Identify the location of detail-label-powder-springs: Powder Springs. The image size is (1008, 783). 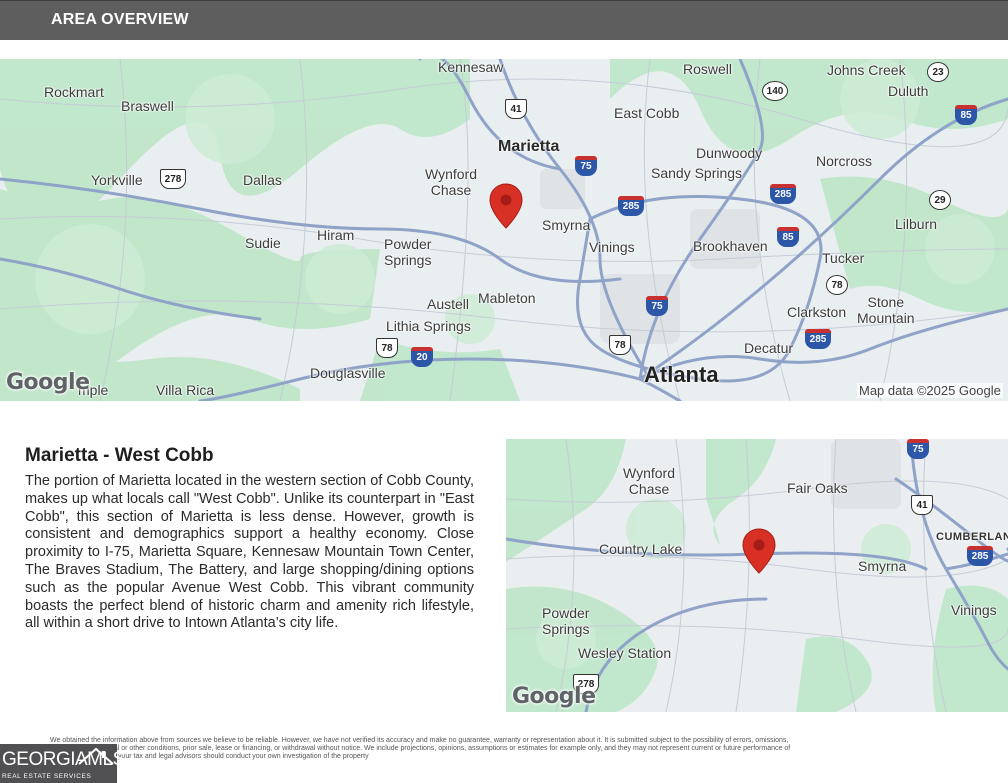
(566, 621).